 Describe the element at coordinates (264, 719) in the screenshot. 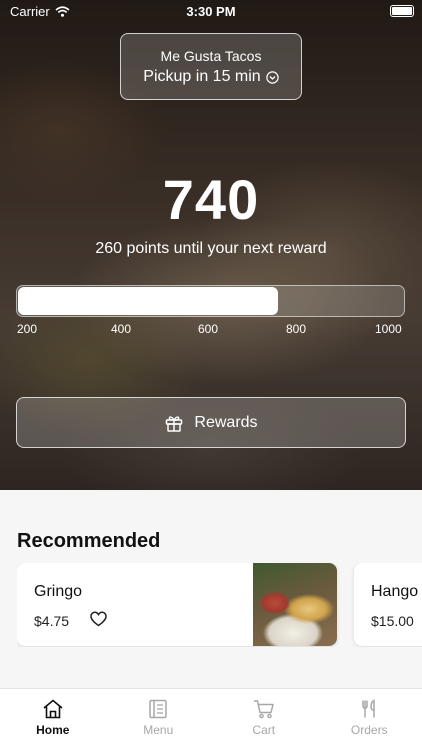

I see `tab-cart: Cart` at that location.